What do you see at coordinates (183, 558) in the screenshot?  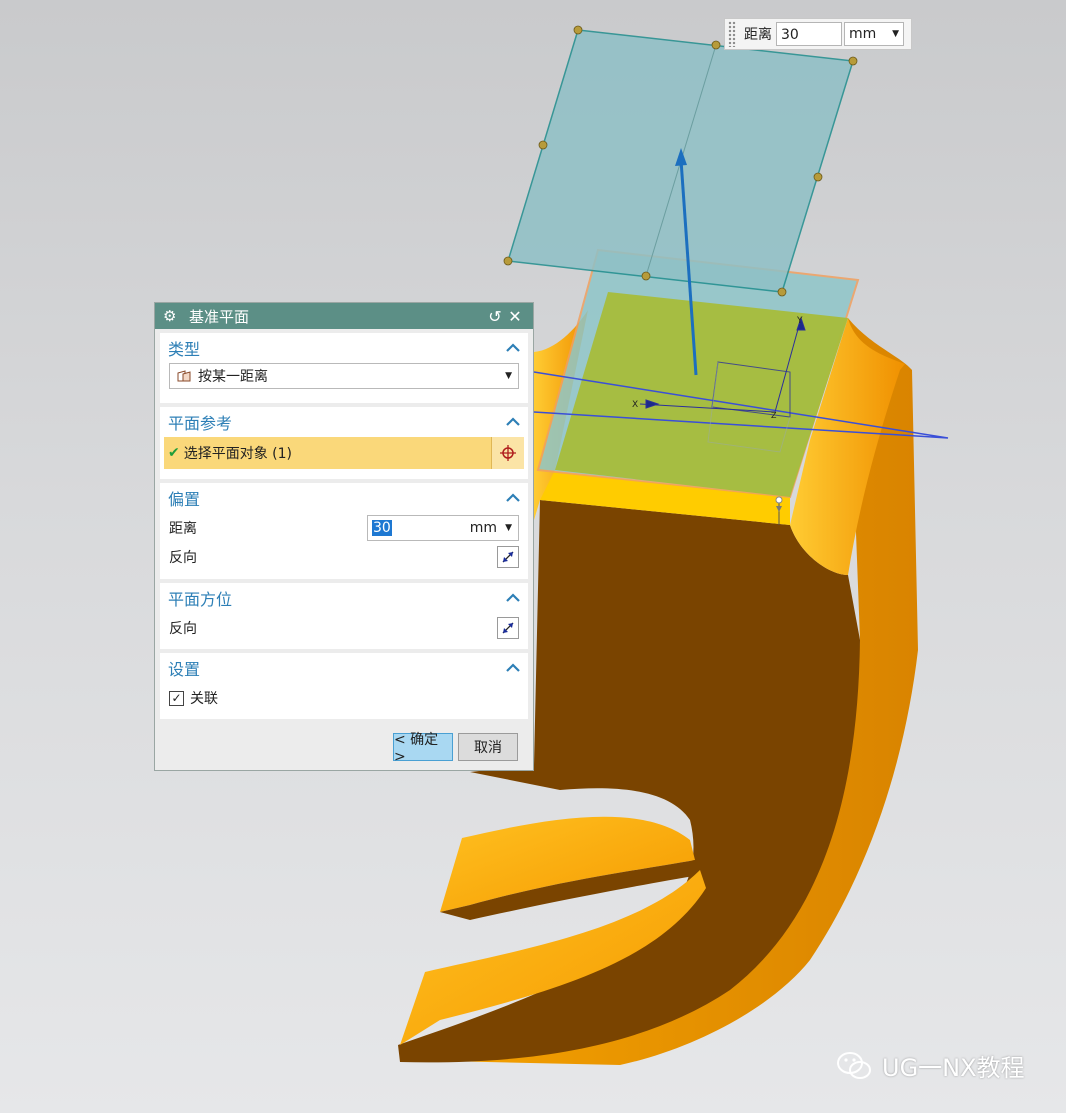 I see `offset-reverse-label: 反向` at bounding box center [183, 558].